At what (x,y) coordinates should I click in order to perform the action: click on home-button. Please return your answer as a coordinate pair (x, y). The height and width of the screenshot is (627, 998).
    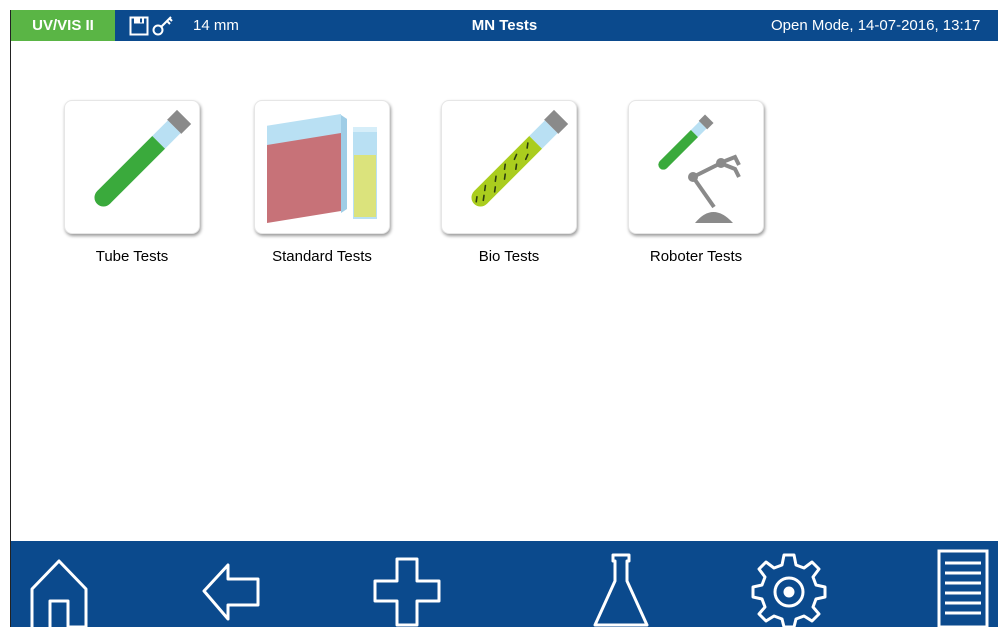
    Looking at the image, I should click on (59, 588).